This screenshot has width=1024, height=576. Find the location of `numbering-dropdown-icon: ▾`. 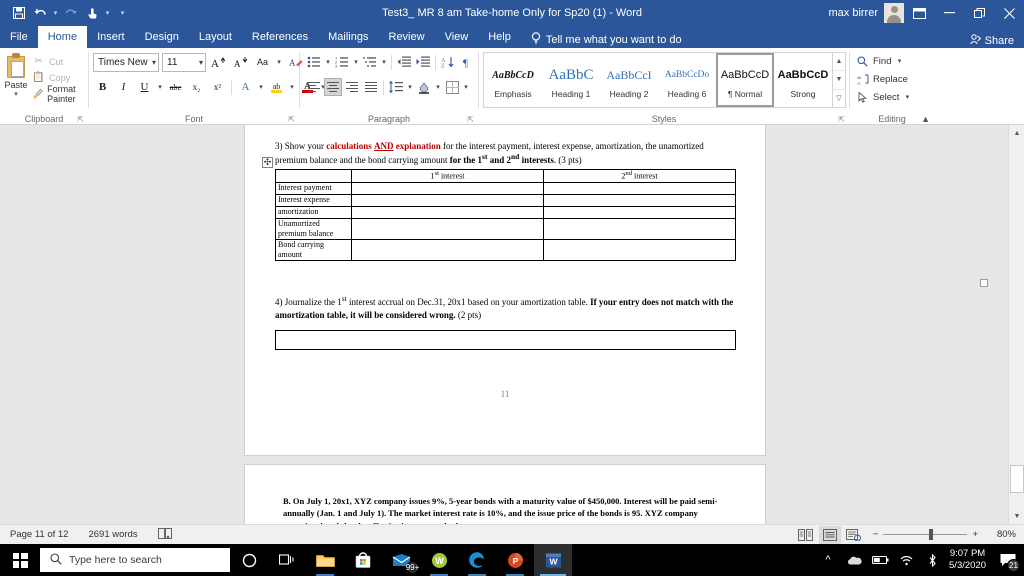

numbering-dropdown-icon: ▾ is located at coordinates (356, 62).